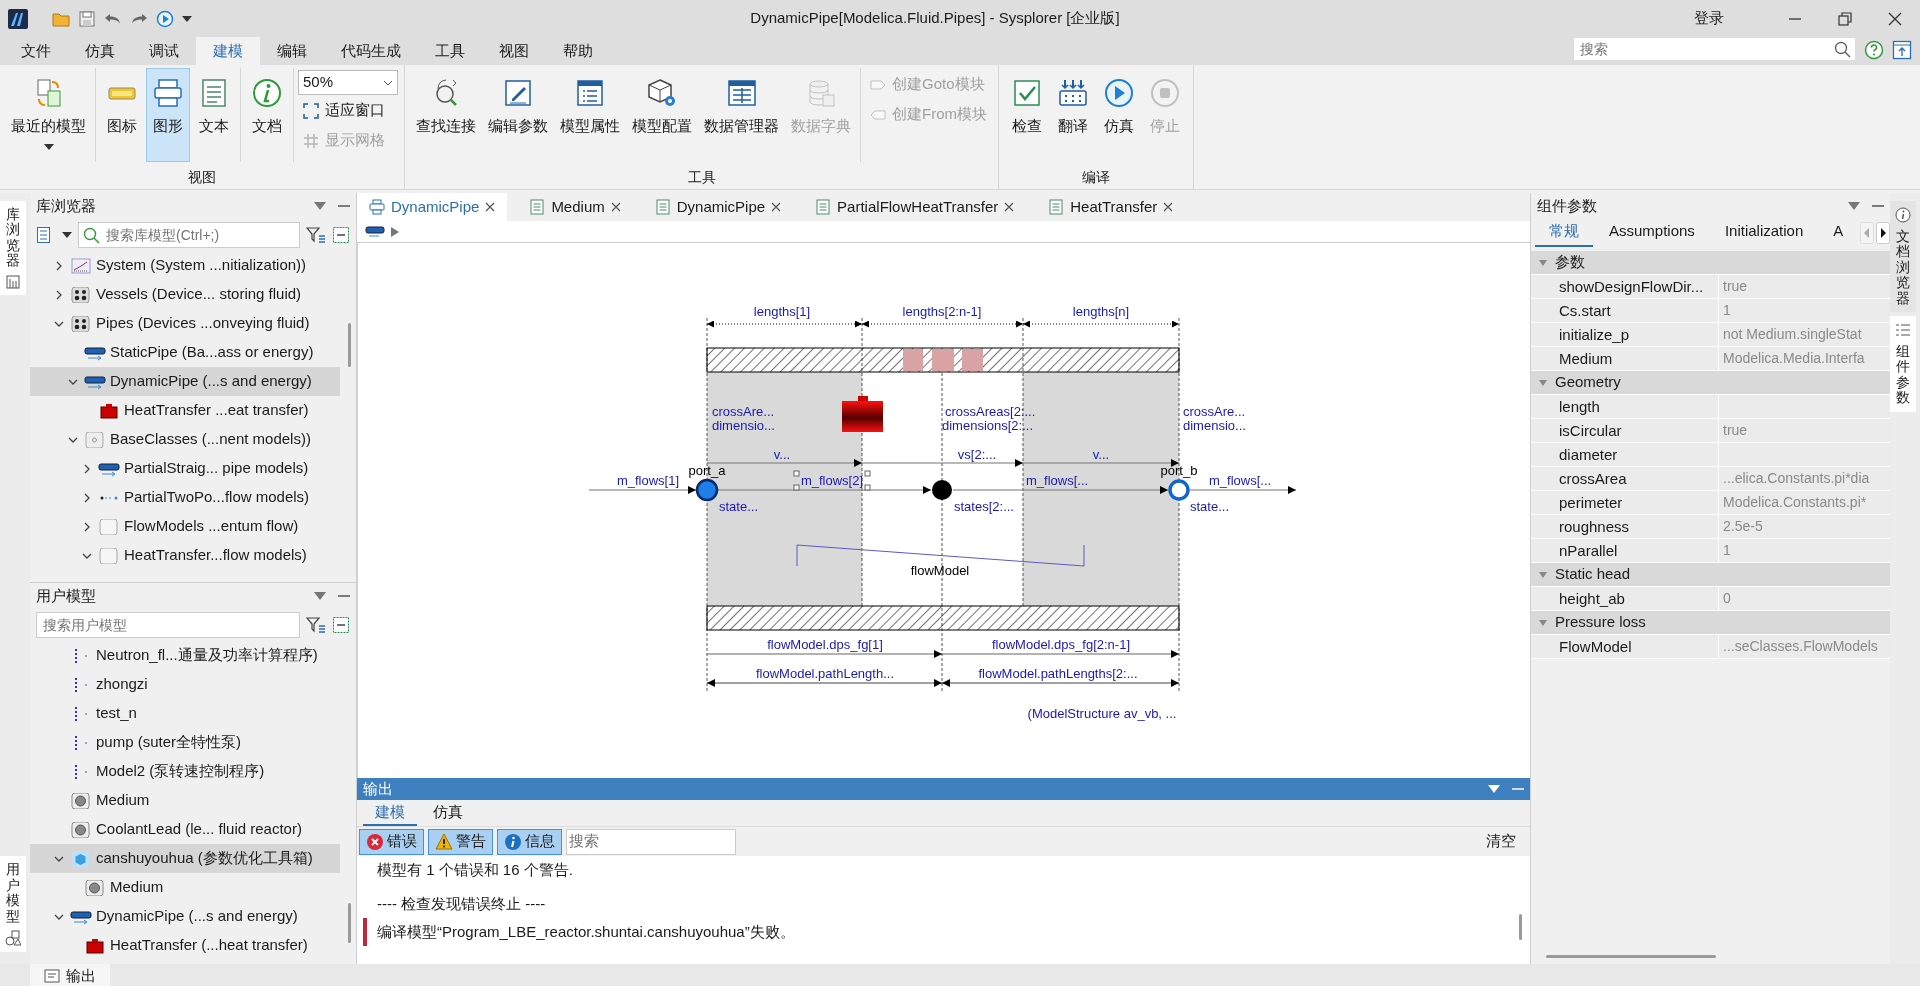  What do you see at coordinates (87, 18) in the screenshot?
I see `save-icon` at bounding box center [87, 18].